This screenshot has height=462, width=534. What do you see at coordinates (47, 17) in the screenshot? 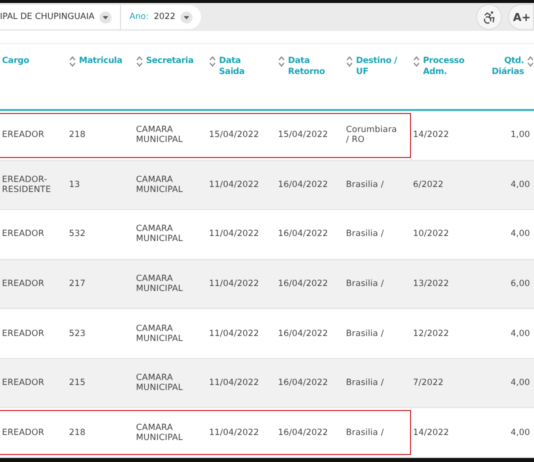
I see `entity-filter-value: IPAL DE CHUPINGUAIA` at bounding box center [47, 17].